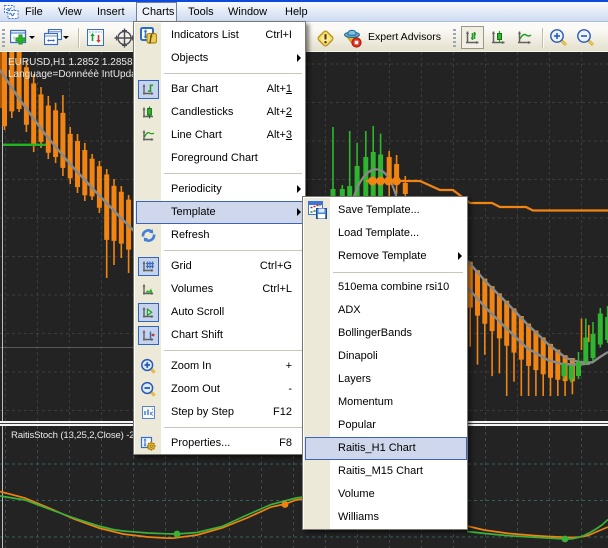  What do you see at coordinates (74, 74) in the screenshot?
I see `svg-text: Language=Donnééè IntUpdat` at bounding box center [74, 74].